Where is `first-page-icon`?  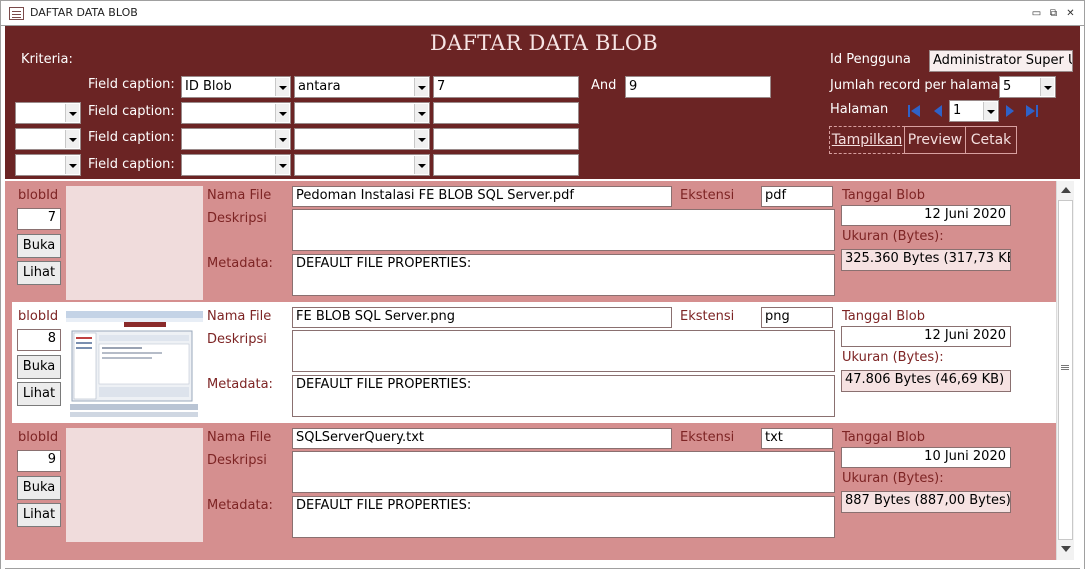
first-page-icon is located at coordinates (914, 111).